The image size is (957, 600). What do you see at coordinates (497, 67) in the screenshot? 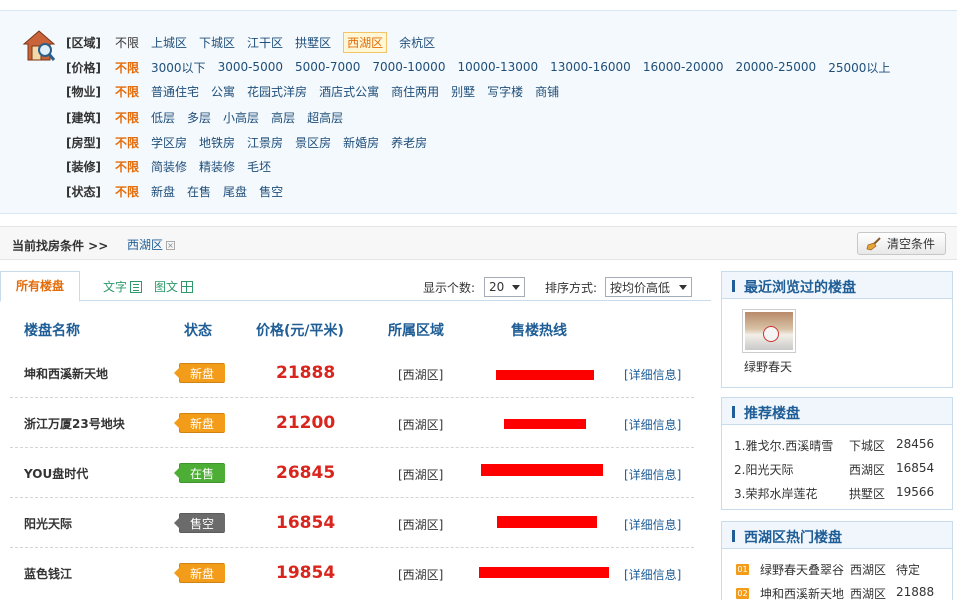
I see `filter-option: 10000-13000` at bounding box center [497, 67].